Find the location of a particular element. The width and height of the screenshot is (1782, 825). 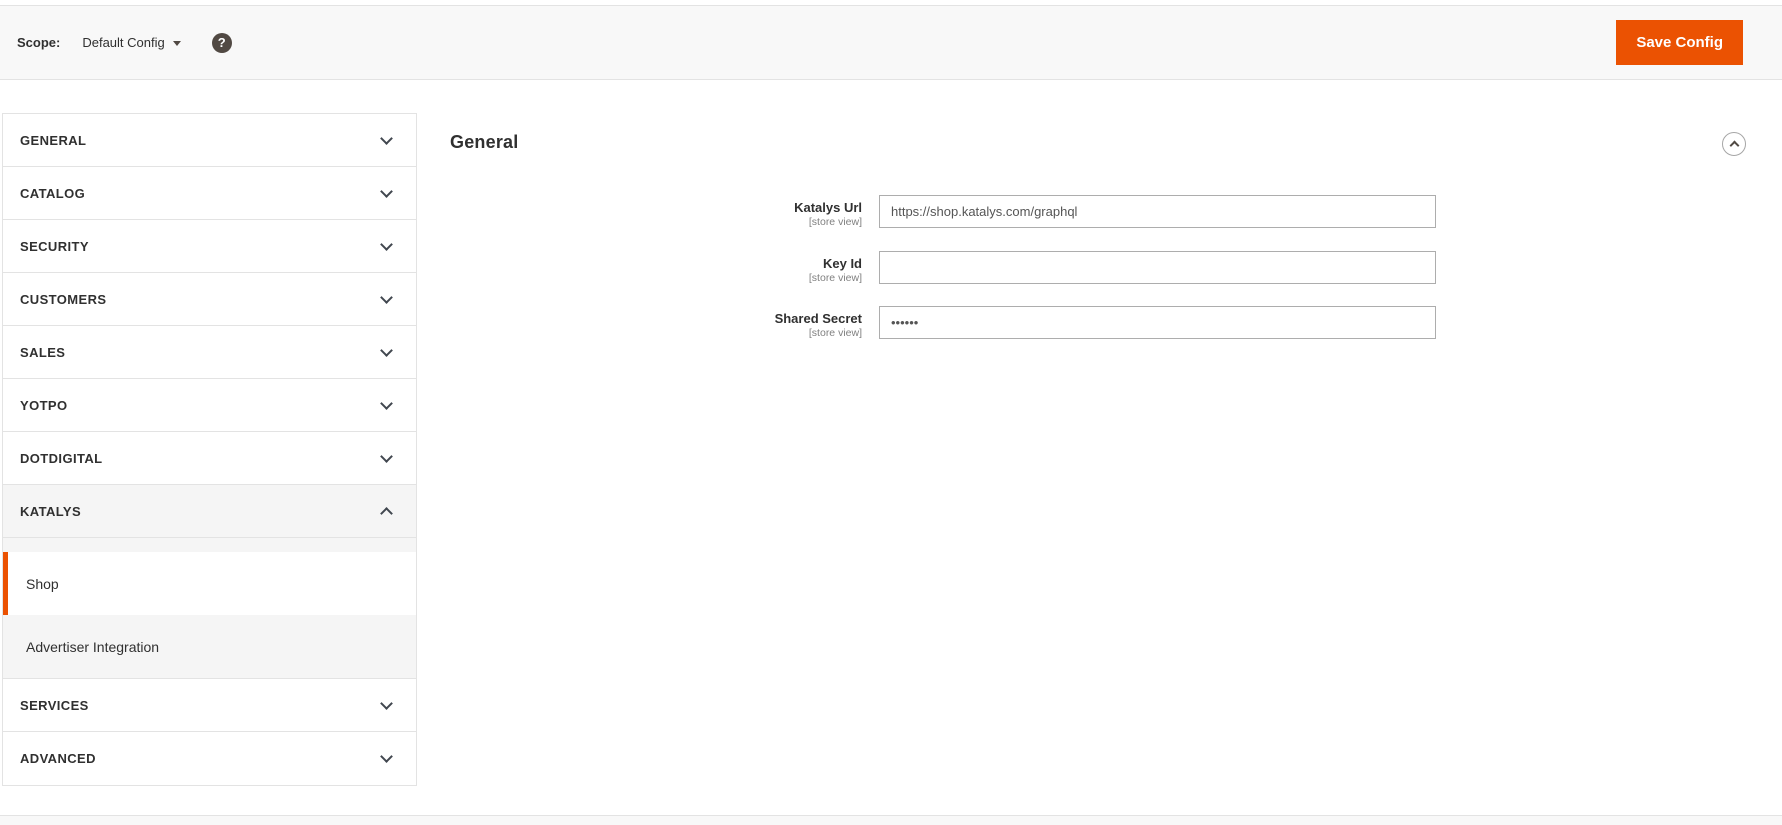

sidebar-section-label: DOTDIGITAL is located at coordinates (61, 458).